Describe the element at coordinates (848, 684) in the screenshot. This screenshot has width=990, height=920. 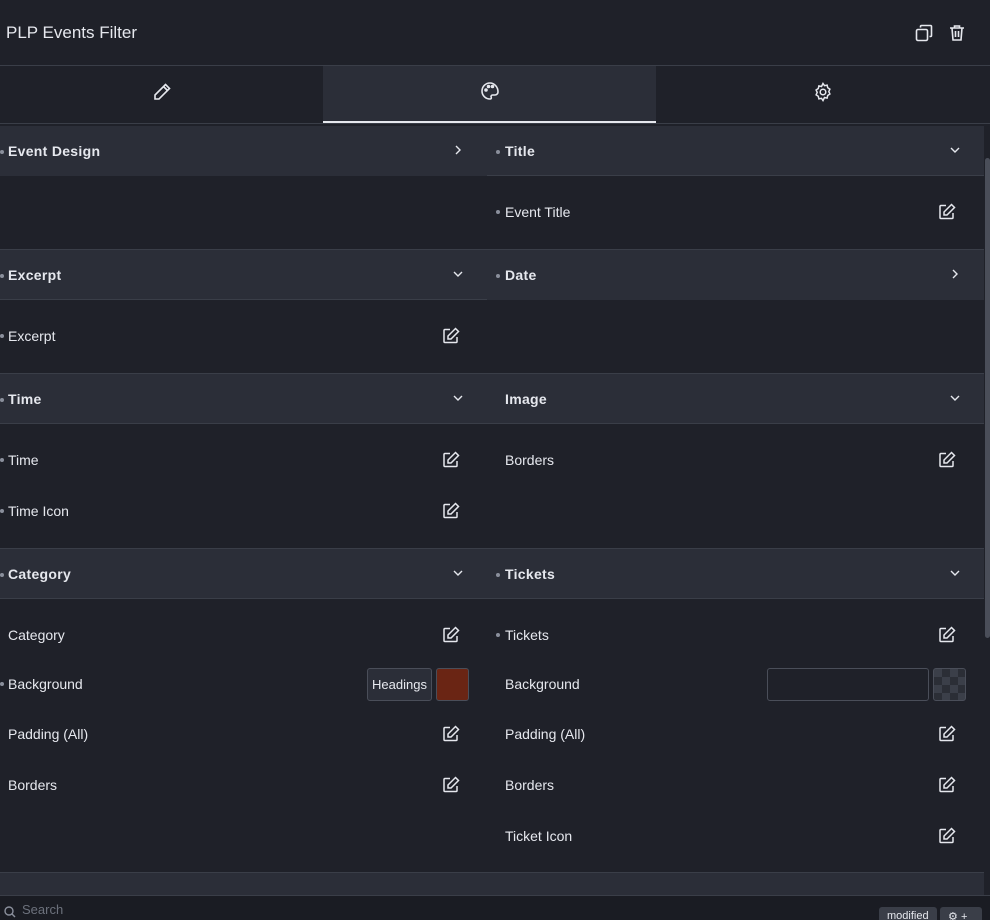
I see `color-value-input` at that location.